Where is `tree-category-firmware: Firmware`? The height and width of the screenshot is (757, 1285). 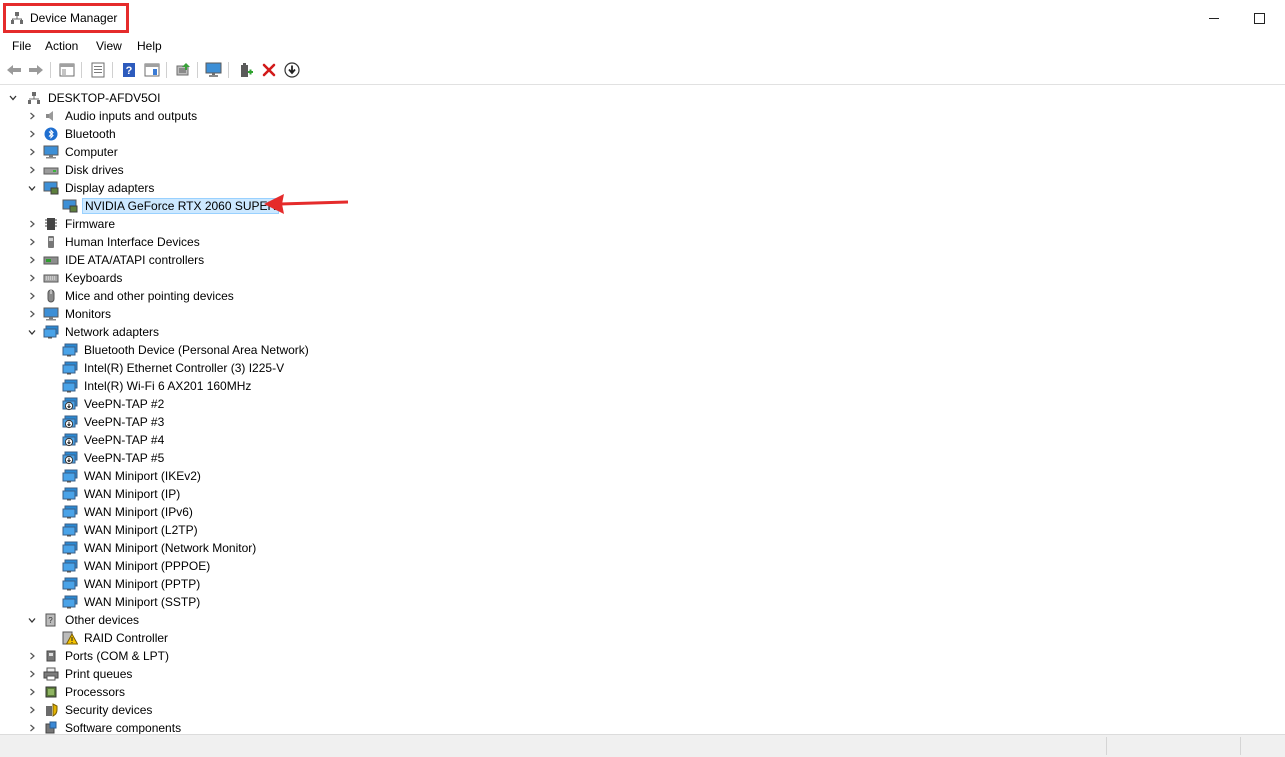 tree-category-firmware: Firmware is located at coordinates (72, 224).